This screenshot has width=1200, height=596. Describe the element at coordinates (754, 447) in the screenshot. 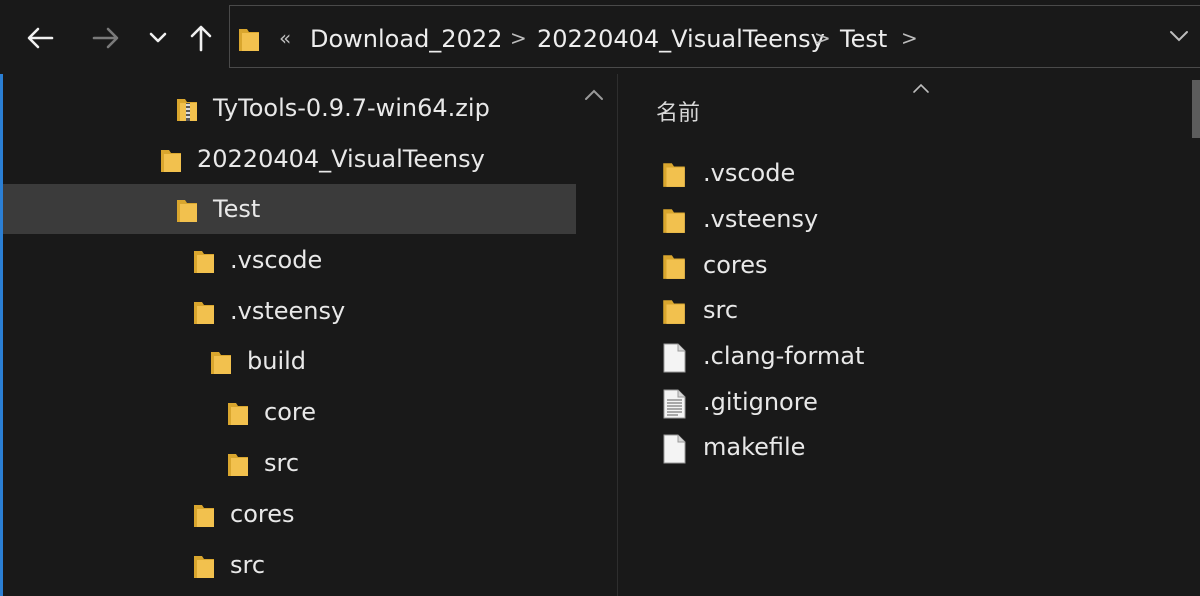

I see `file-name: makefile` at that location.